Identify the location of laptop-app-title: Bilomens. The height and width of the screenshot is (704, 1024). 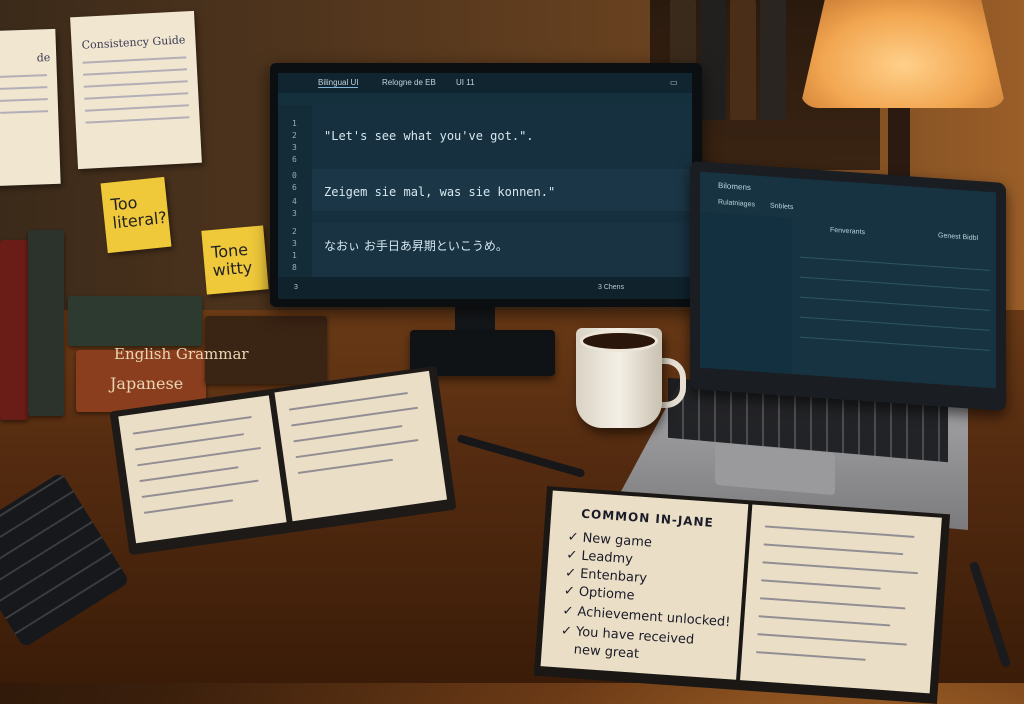
(734, 186).